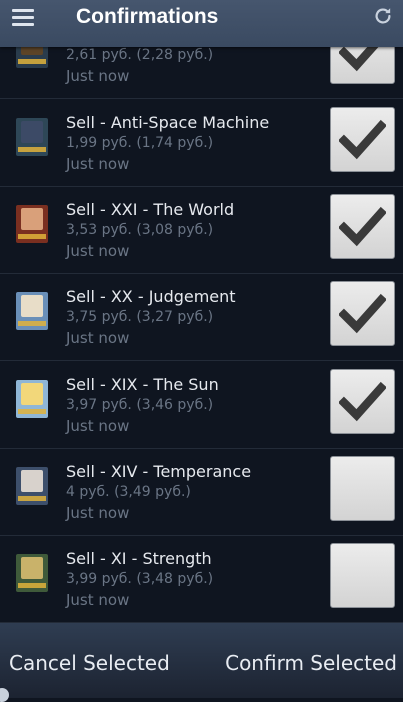  I want to click on item-name: Sell - XI - Strength, so click(139, 558).